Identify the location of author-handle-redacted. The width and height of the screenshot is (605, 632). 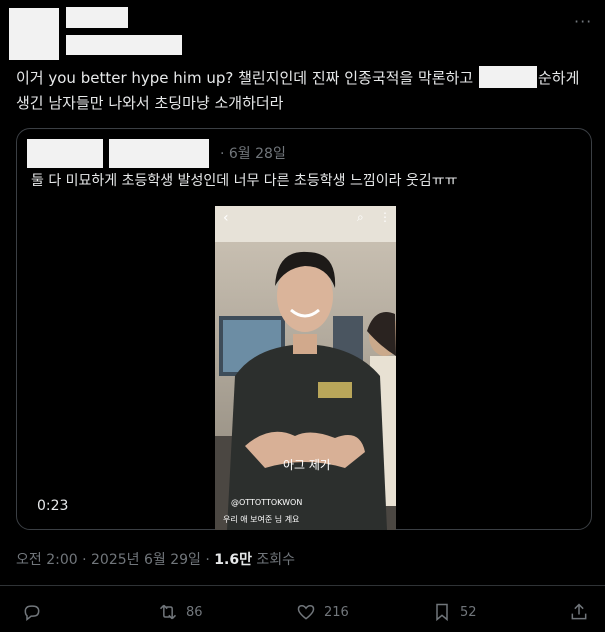
(124, 45).